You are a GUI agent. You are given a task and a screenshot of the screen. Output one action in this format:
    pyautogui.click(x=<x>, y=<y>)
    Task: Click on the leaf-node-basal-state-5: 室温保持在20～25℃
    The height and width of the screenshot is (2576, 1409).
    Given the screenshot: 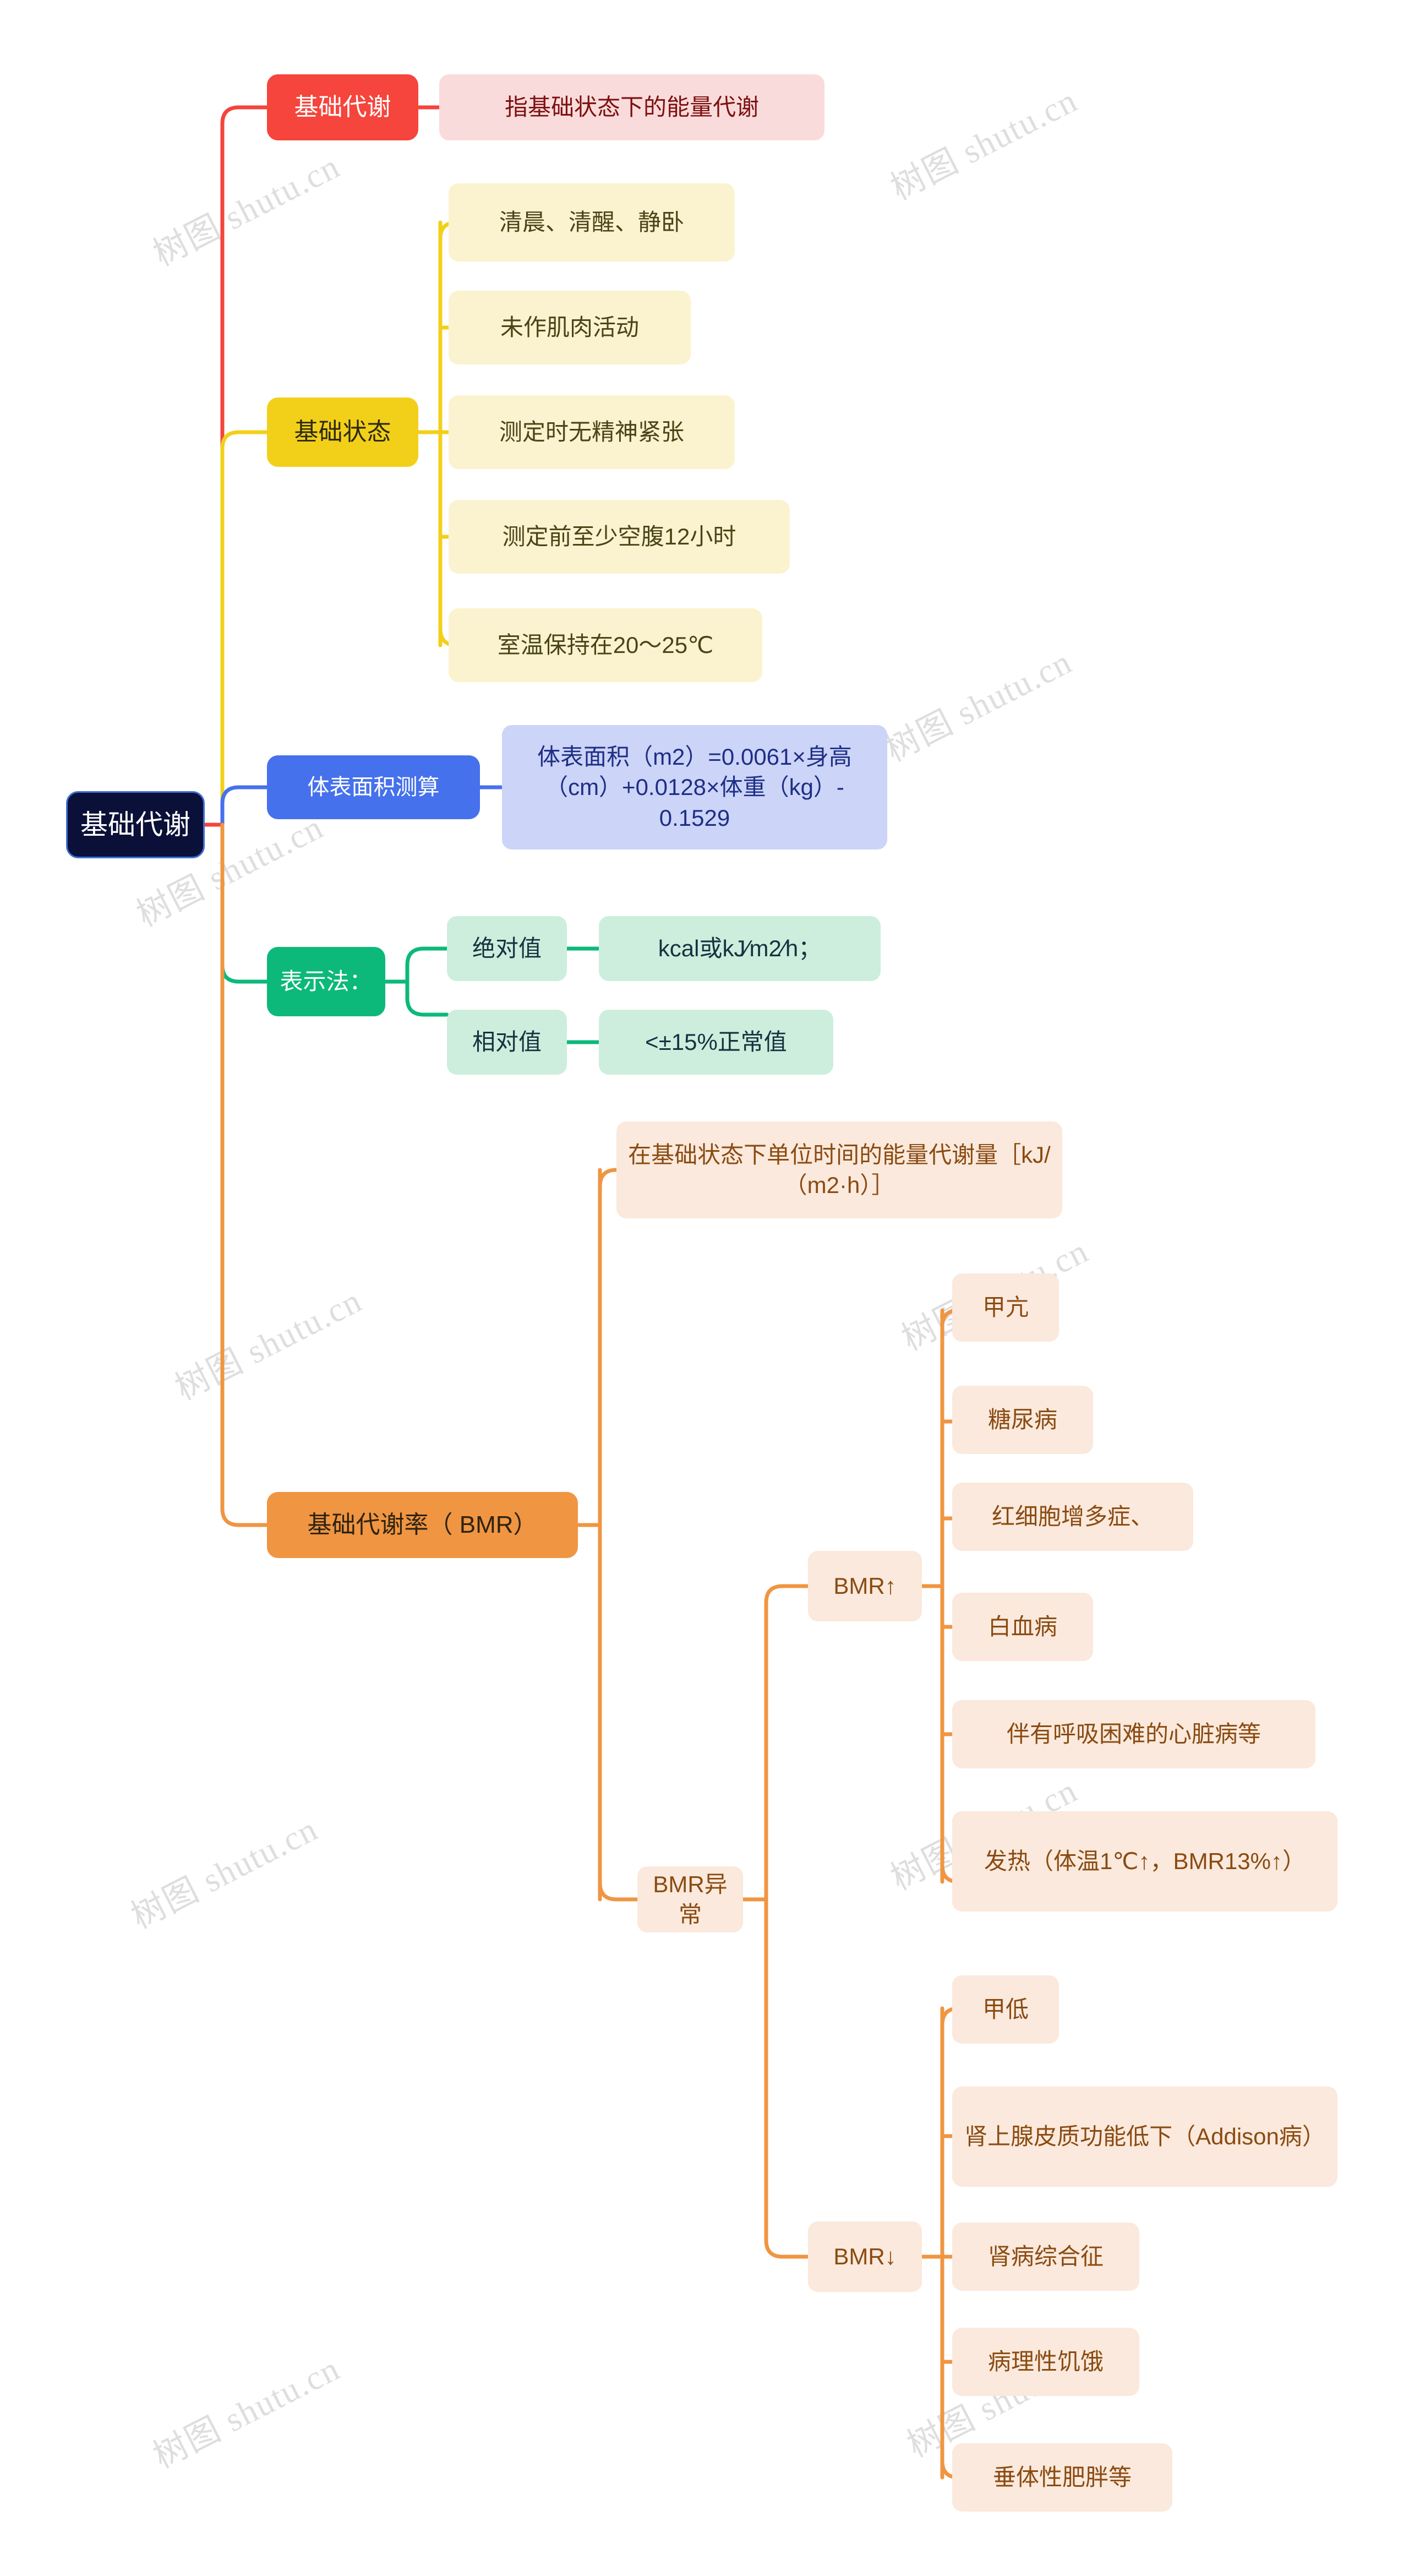 What is the action you would take?
    pyautogui.click(x=605, y=645)
    